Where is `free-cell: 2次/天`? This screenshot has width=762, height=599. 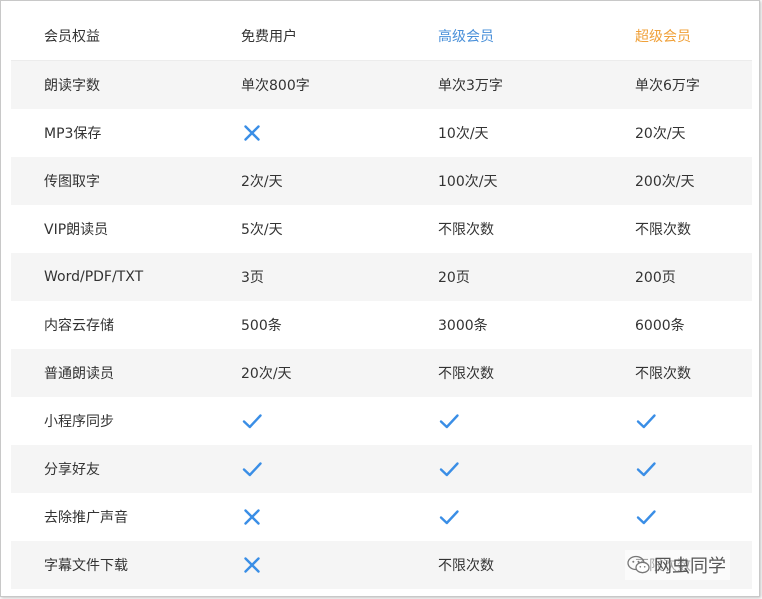
free-cell: 2次/天 is located at coordinates (262, 182).